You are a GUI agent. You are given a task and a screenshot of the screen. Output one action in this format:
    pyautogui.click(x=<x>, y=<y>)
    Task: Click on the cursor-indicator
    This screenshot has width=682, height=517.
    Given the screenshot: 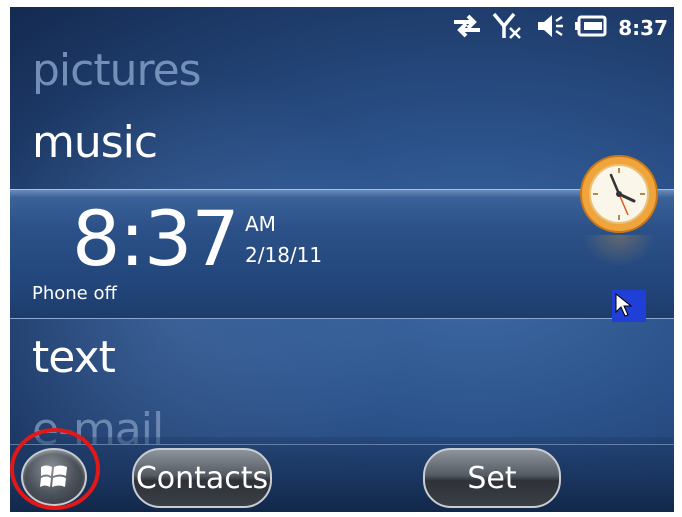 What is the action you would take?
    pyautogui.click(x=629, y=306)
    